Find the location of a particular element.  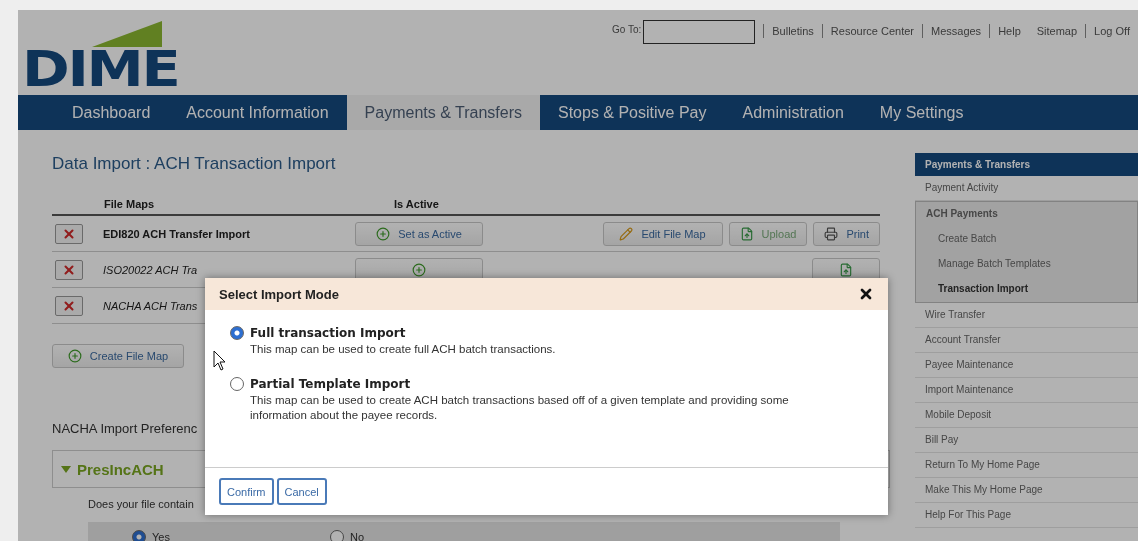

sidebar-item: Mobile Deposit is located at coordinates (1026, 415).